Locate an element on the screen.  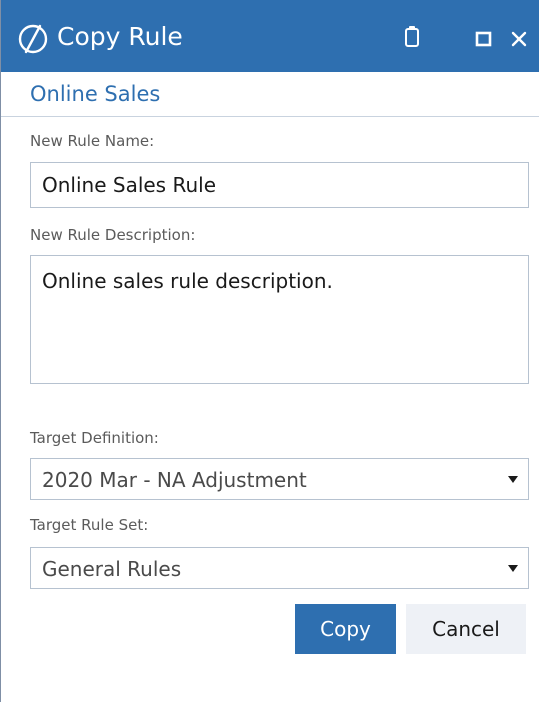
clipboard-button is located at coordinates (412, 39).